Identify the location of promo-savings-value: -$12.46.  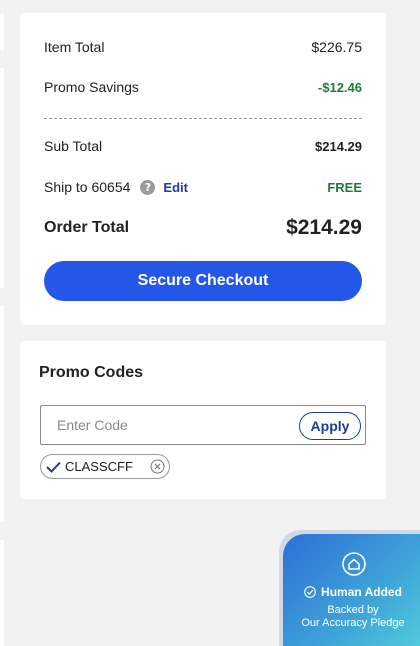
(339, 87).